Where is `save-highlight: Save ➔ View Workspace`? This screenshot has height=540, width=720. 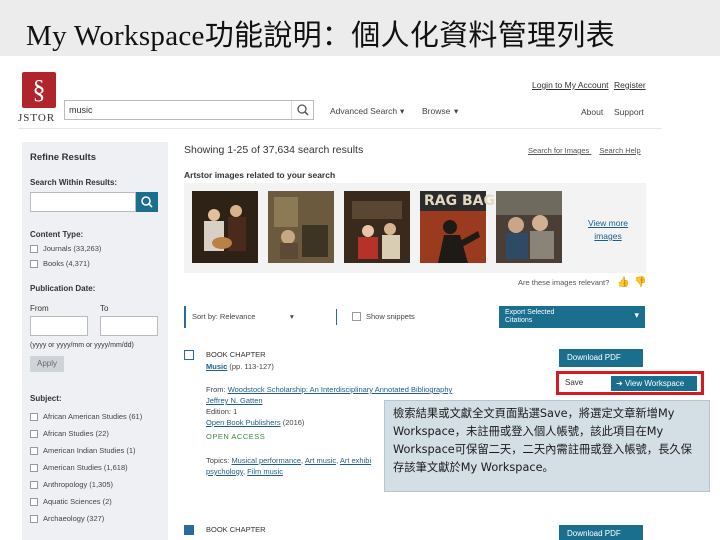 save-highlight: Save ➔ View Workspace is located at coordinates (630, 383).